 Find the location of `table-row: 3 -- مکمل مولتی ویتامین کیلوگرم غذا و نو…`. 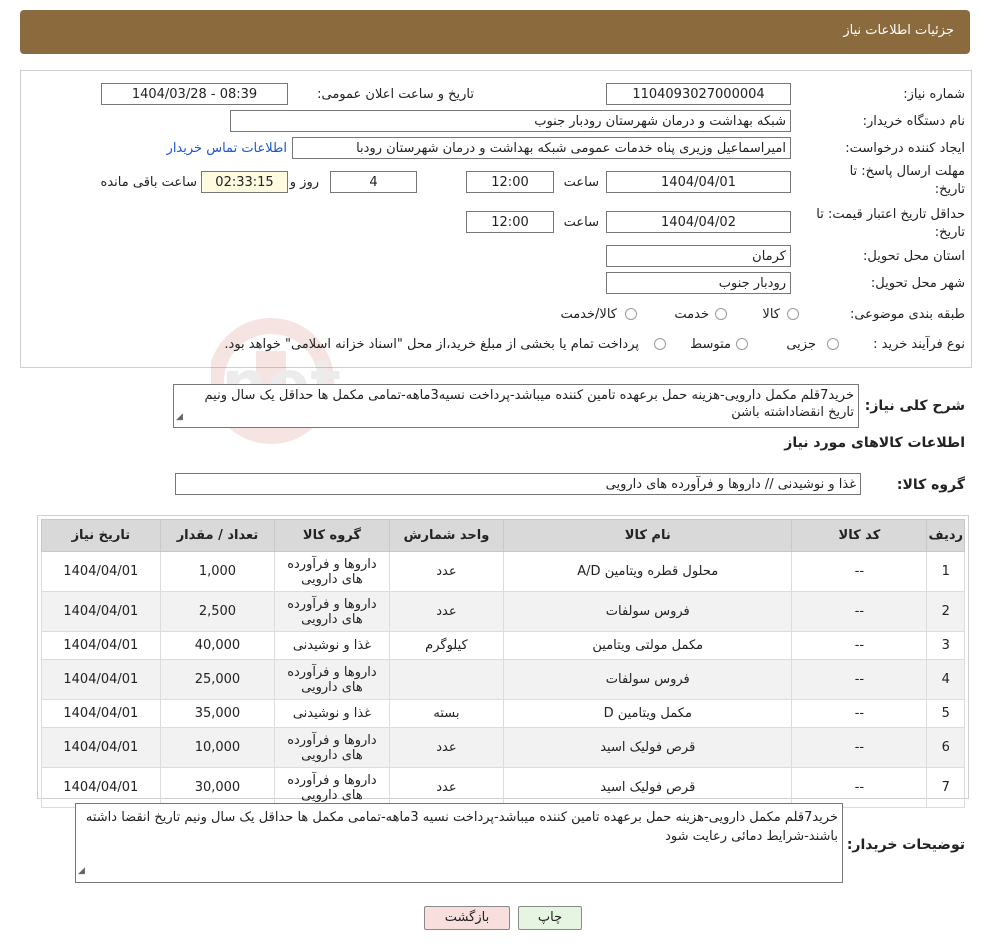

table-row: 3 -- مکمل مولتی ویتامین کیلوگرم غذا و نو… is located at coordinates (503, 645).